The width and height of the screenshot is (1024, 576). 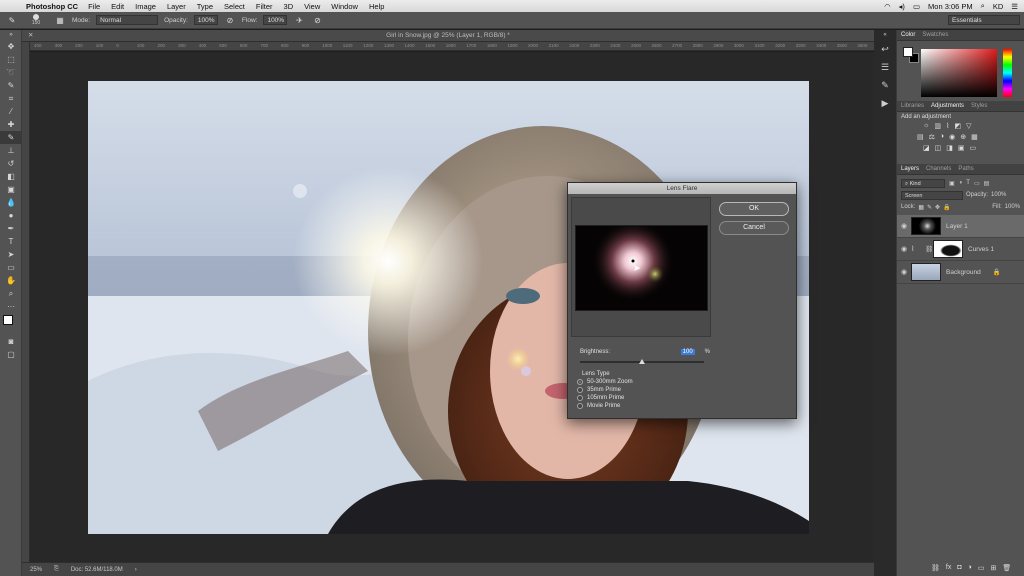 I want to click on layer-style-icon: fx, so click(x=948, y=568).